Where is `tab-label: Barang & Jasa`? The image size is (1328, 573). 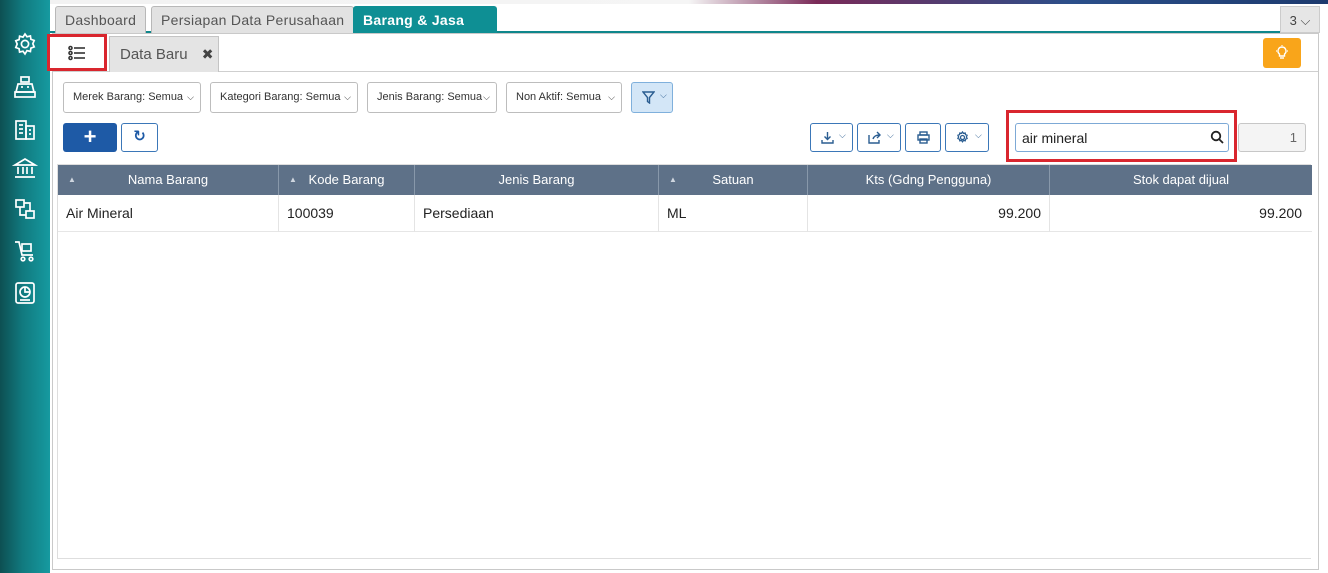 tab-label: Barang & Jasa is located at coordinates (414, 20).